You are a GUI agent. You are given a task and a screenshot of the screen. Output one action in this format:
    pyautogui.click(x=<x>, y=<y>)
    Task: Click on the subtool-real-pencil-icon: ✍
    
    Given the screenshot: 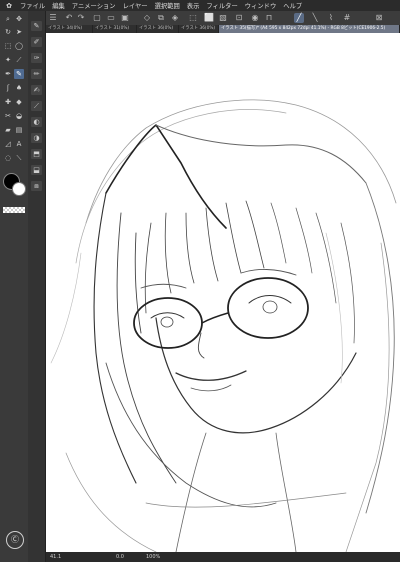 What is the action you would take?
    pyautogui.click(x=36, y=90)
    